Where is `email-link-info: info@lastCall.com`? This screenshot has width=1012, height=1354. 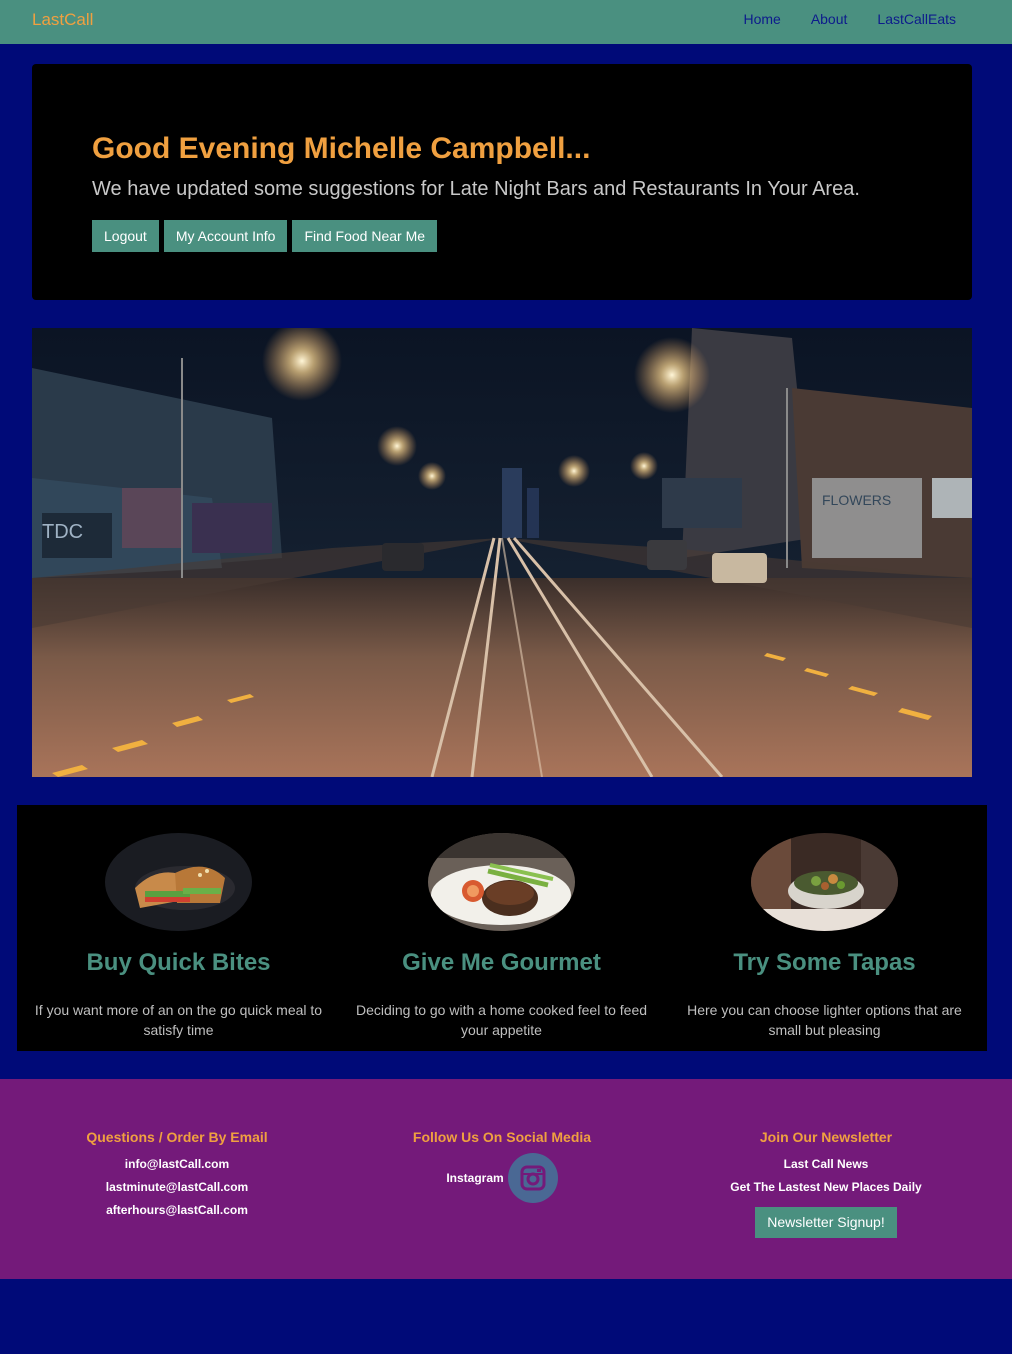
email-link-info: info@lastCall.com is located at coordinates (177, 1164).